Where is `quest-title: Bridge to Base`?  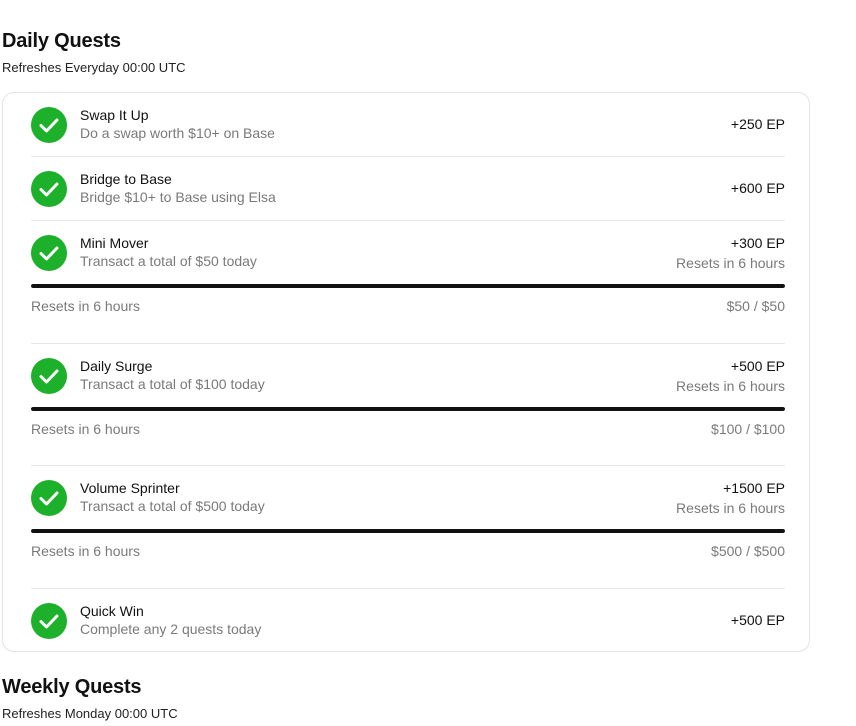
quest-title: Bridge to Base is located at coordinates (126, 179).